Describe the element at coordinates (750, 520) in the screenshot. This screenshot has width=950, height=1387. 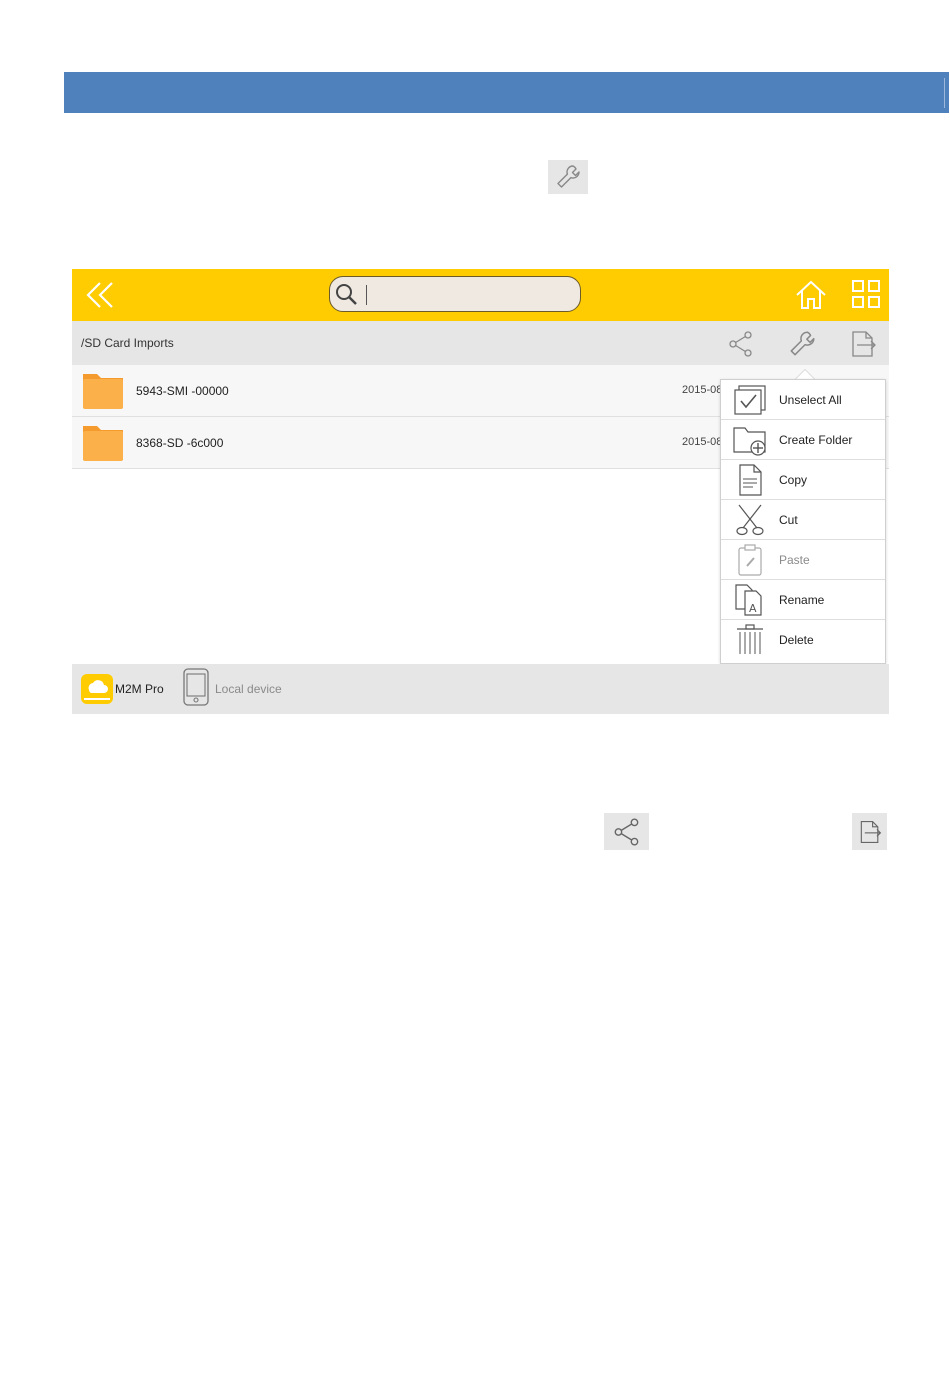
I see `scissors-icon` at that location.